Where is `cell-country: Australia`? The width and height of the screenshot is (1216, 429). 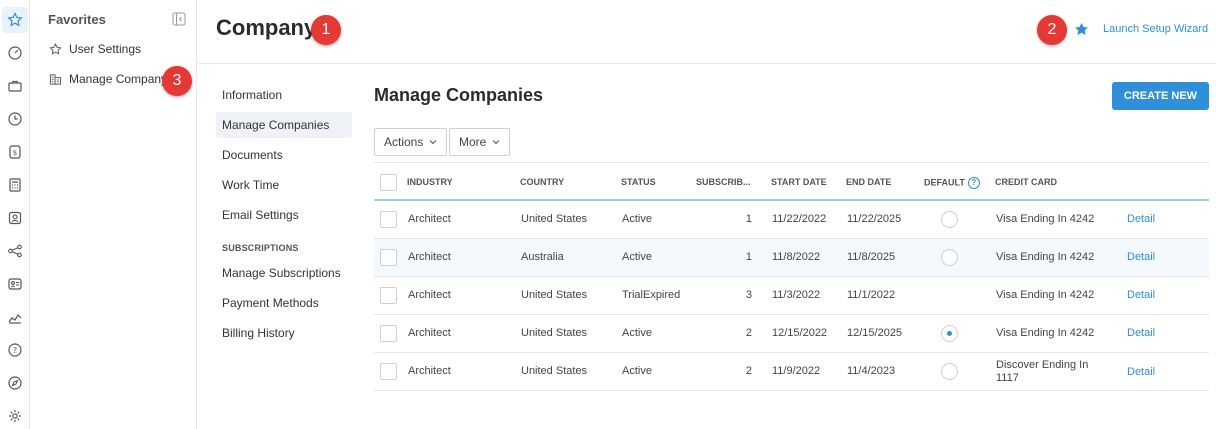
cell-country: Australia is located at coordinates (542, 257).